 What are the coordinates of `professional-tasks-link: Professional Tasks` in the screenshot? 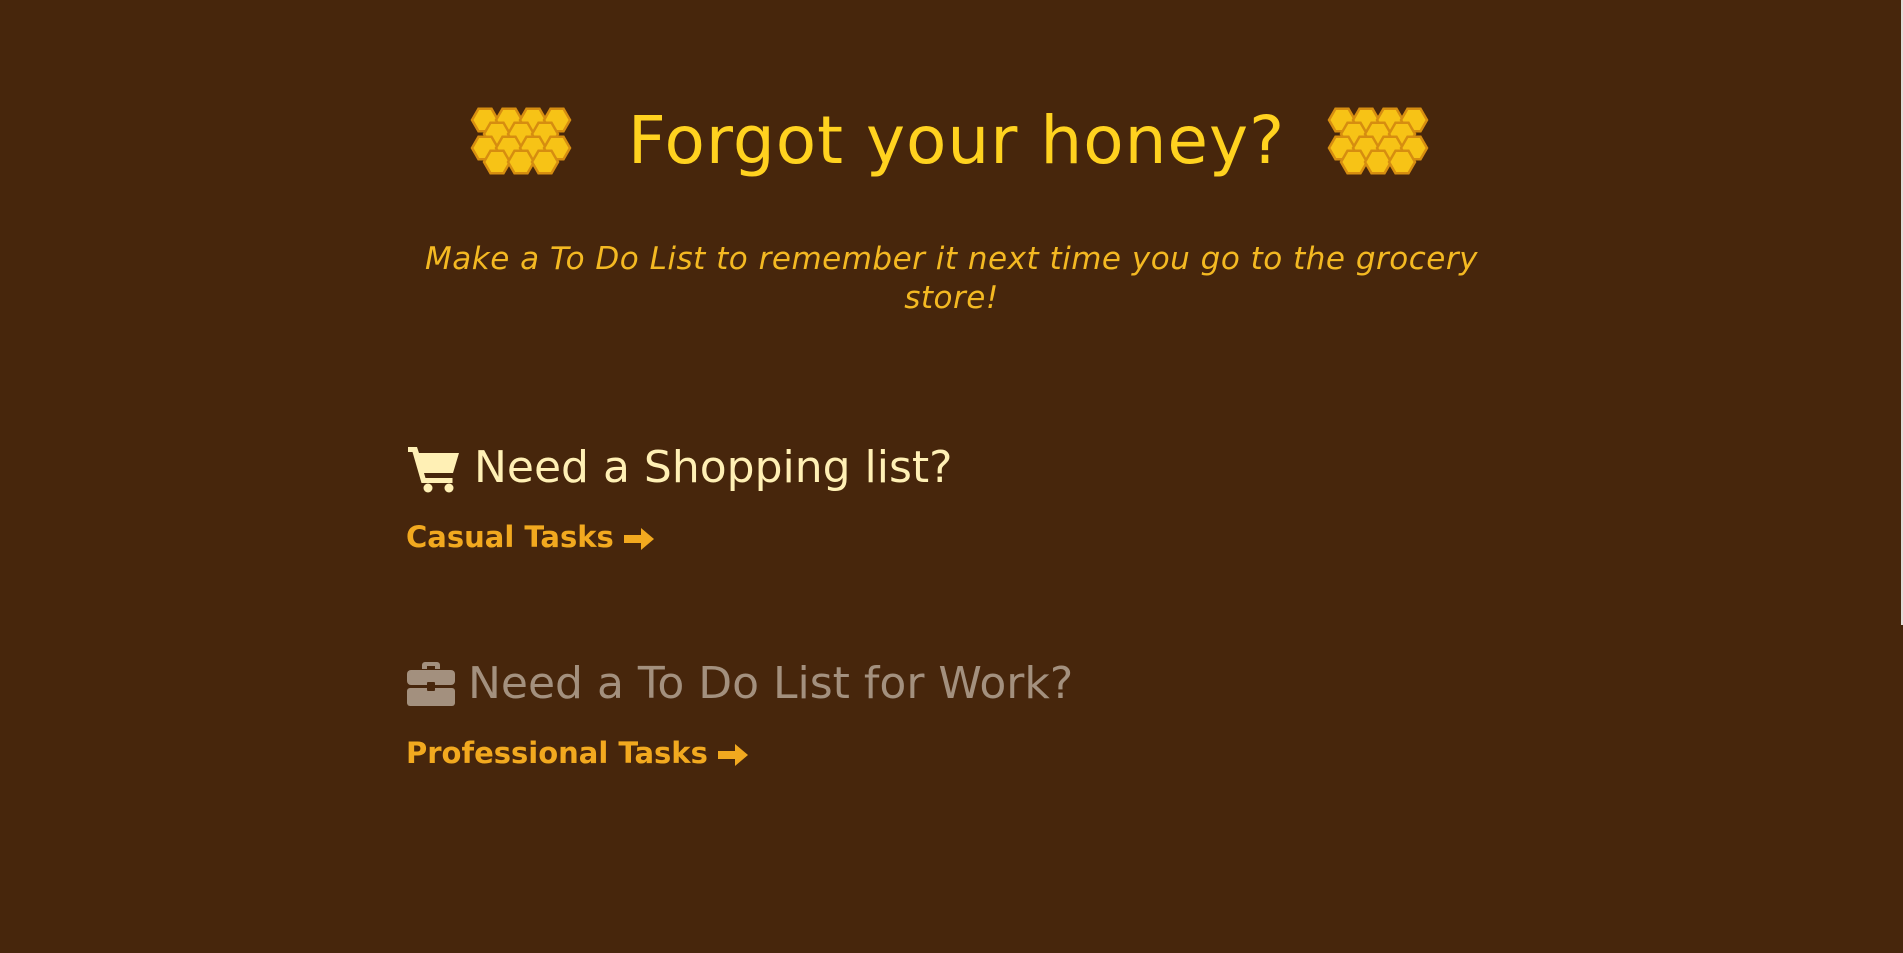 It's located at (578, 753).